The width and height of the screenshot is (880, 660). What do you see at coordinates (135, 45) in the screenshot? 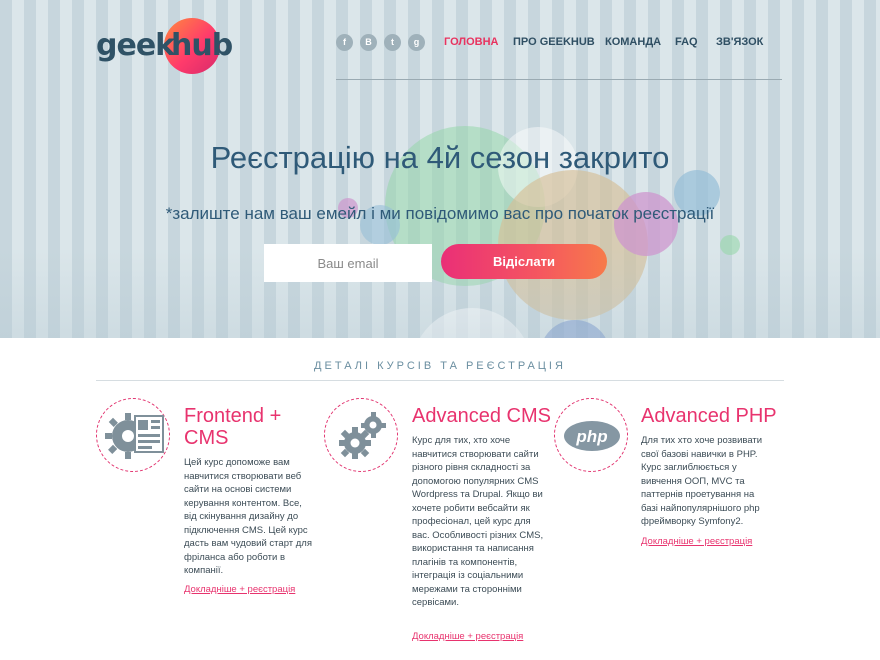
I see `logo-text-geek: geek` at bounding box center [135, 45].